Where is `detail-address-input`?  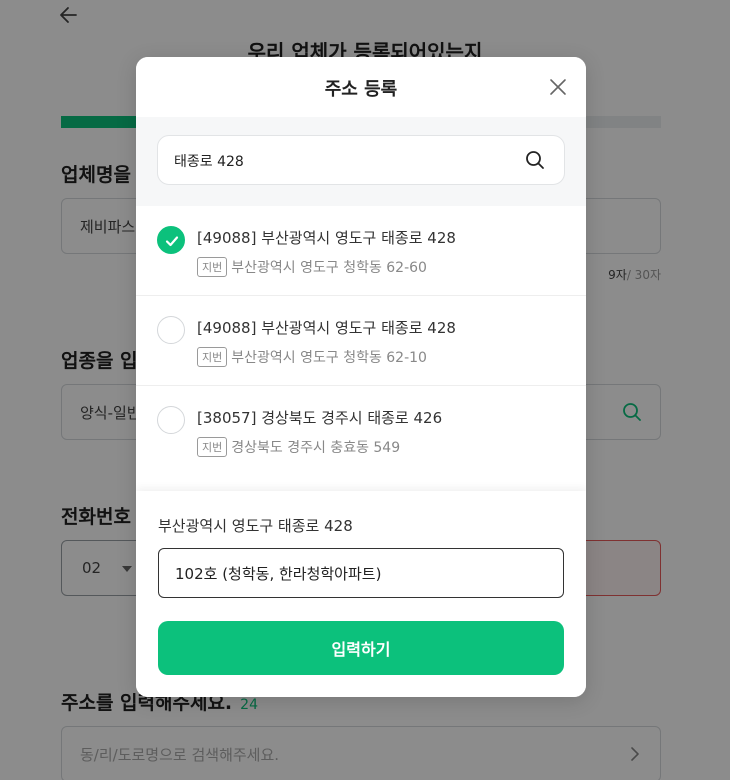
detail-address-input is located at coordinates (361, 573).